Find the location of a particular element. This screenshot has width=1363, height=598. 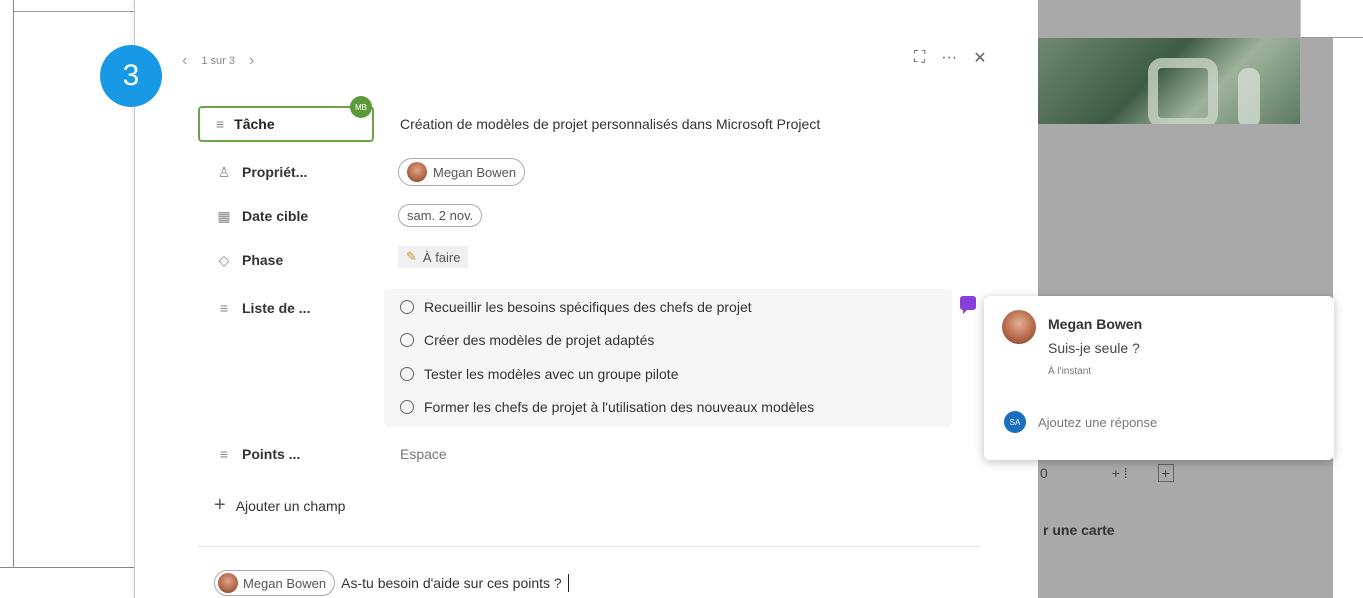

phase-chip: ✎ À faire is located at coordinates (433, 257).